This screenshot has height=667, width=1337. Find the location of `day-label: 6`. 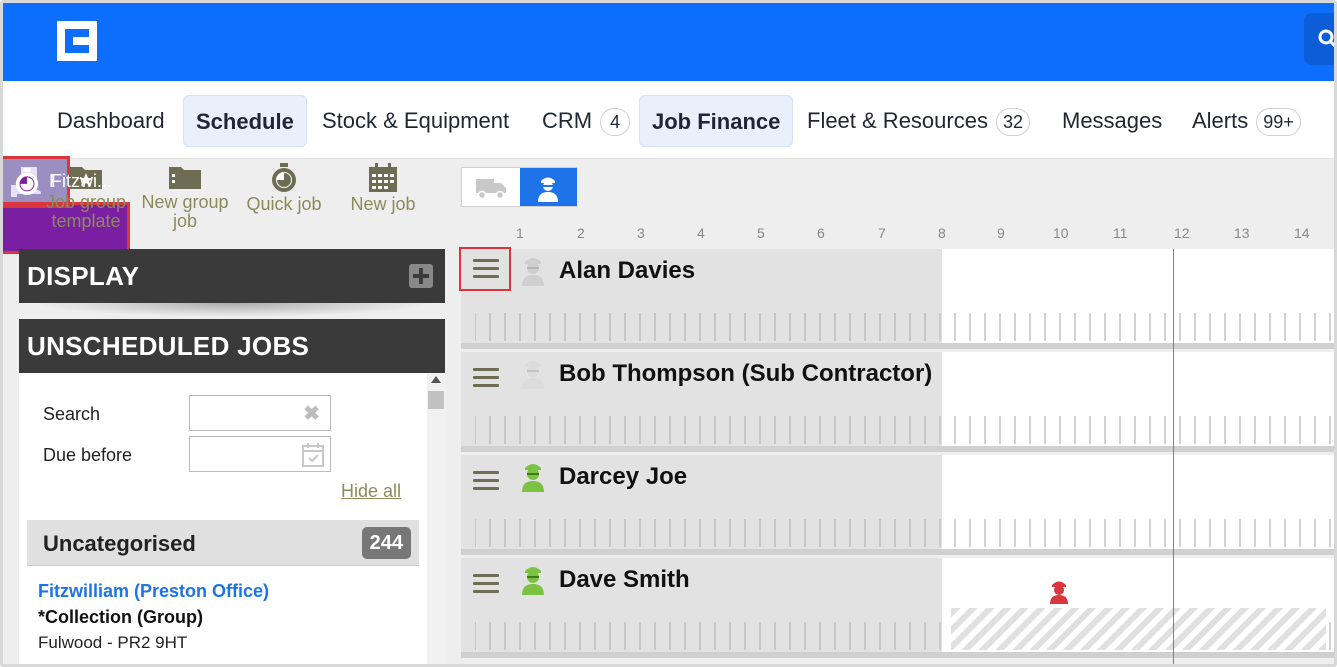

day-label: 6 is located at coordinates (821, 233).